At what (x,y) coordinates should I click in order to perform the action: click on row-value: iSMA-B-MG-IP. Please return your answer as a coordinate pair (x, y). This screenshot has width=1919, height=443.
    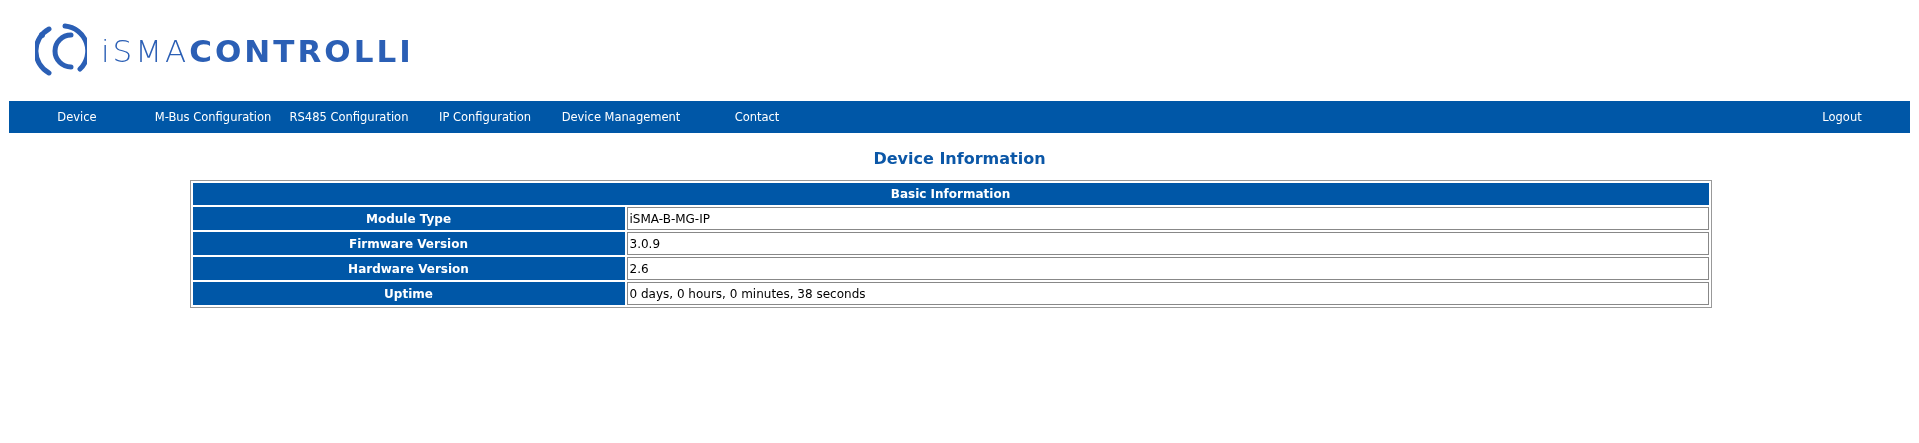
    Looking at the image, I should click on (1167, 218).